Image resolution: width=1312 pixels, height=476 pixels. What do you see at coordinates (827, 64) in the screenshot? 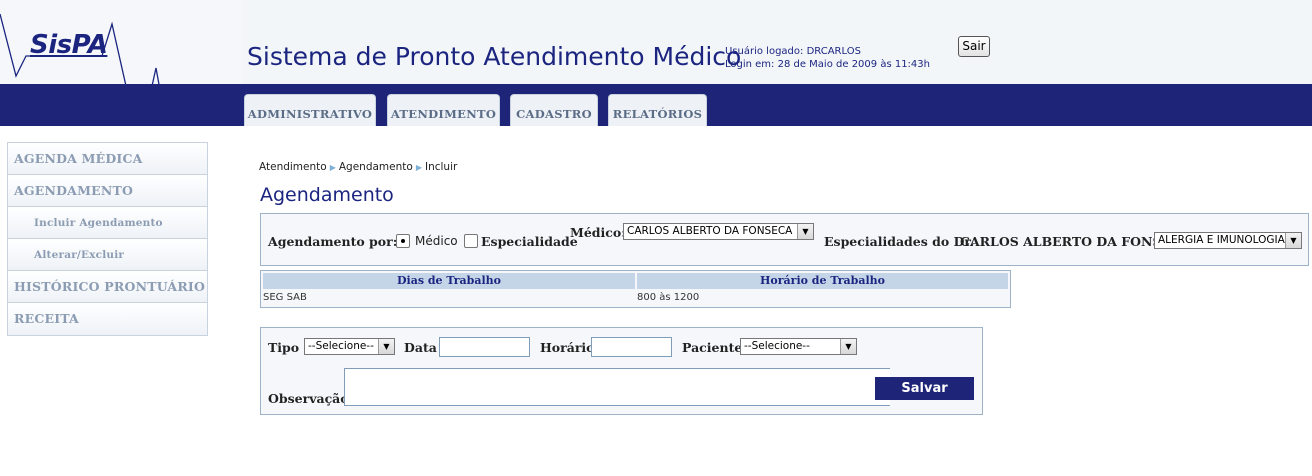
I see `login-time: Login em: 28 de Maio de 2009 às 11:43h` at bounding box center [827, 64].